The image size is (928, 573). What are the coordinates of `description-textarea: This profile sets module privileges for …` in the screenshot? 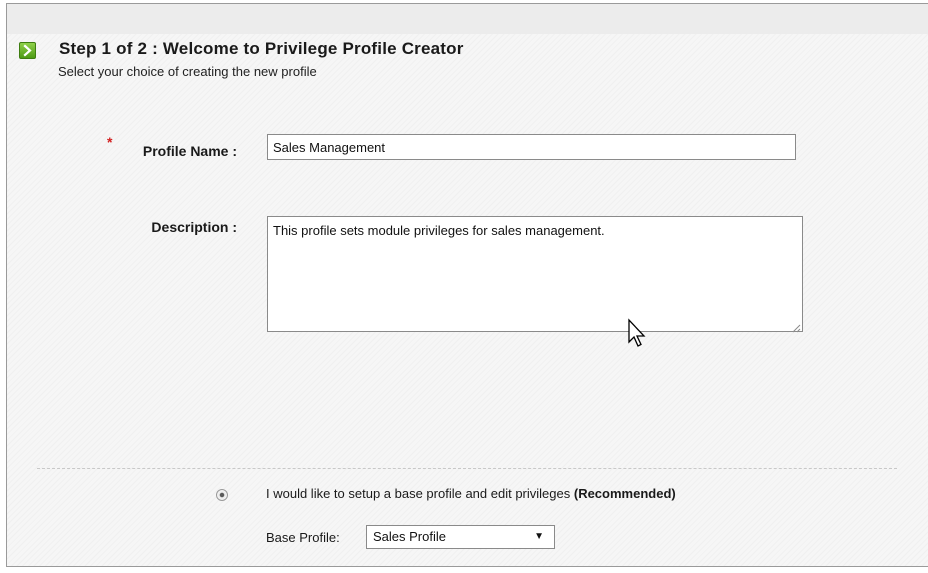 It's located at (535, 274).